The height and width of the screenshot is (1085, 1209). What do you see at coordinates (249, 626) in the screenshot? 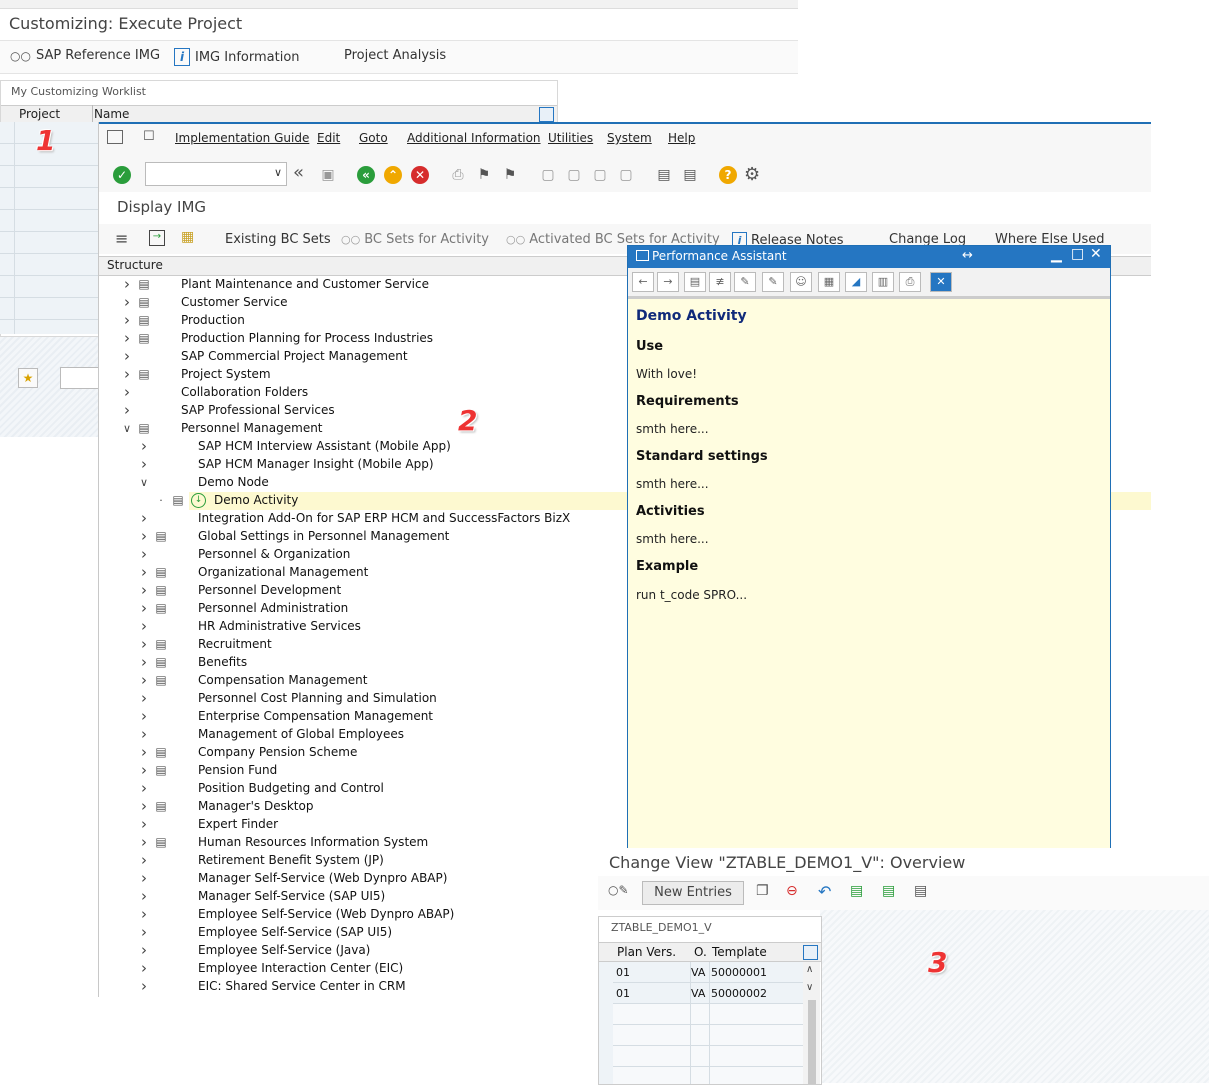
I see `tree-node: › HR Administrative Services` at bounding box center [249, 626].